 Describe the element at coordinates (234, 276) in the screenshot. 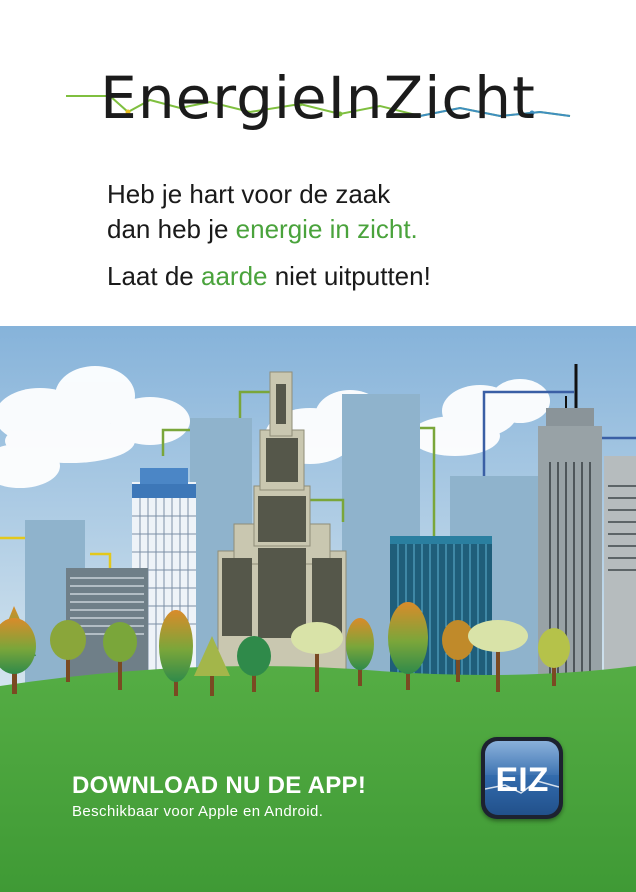

I see `tagline-line-3-highlight: aarde` at that location.